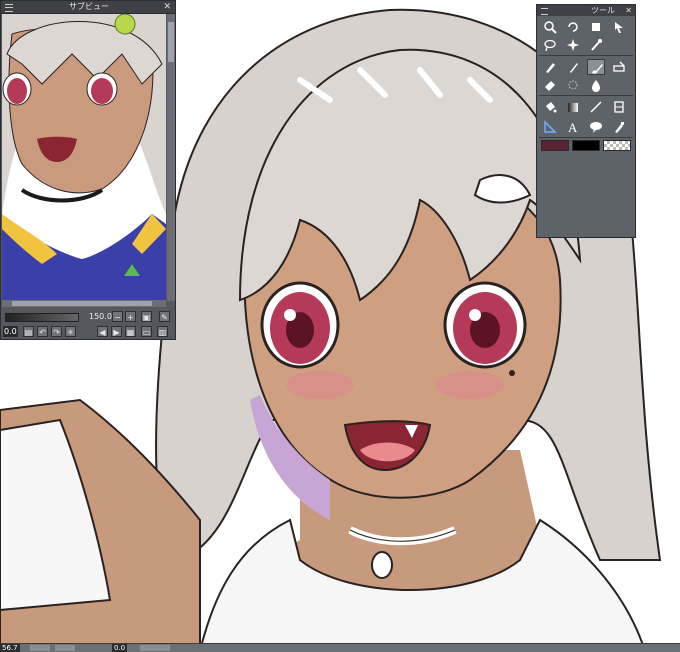 The height and width of the screenshot is (652, 680). Describe the element at coordinates (550, 85) in the screenshot. I see `eraser-tool-icon` at that location.